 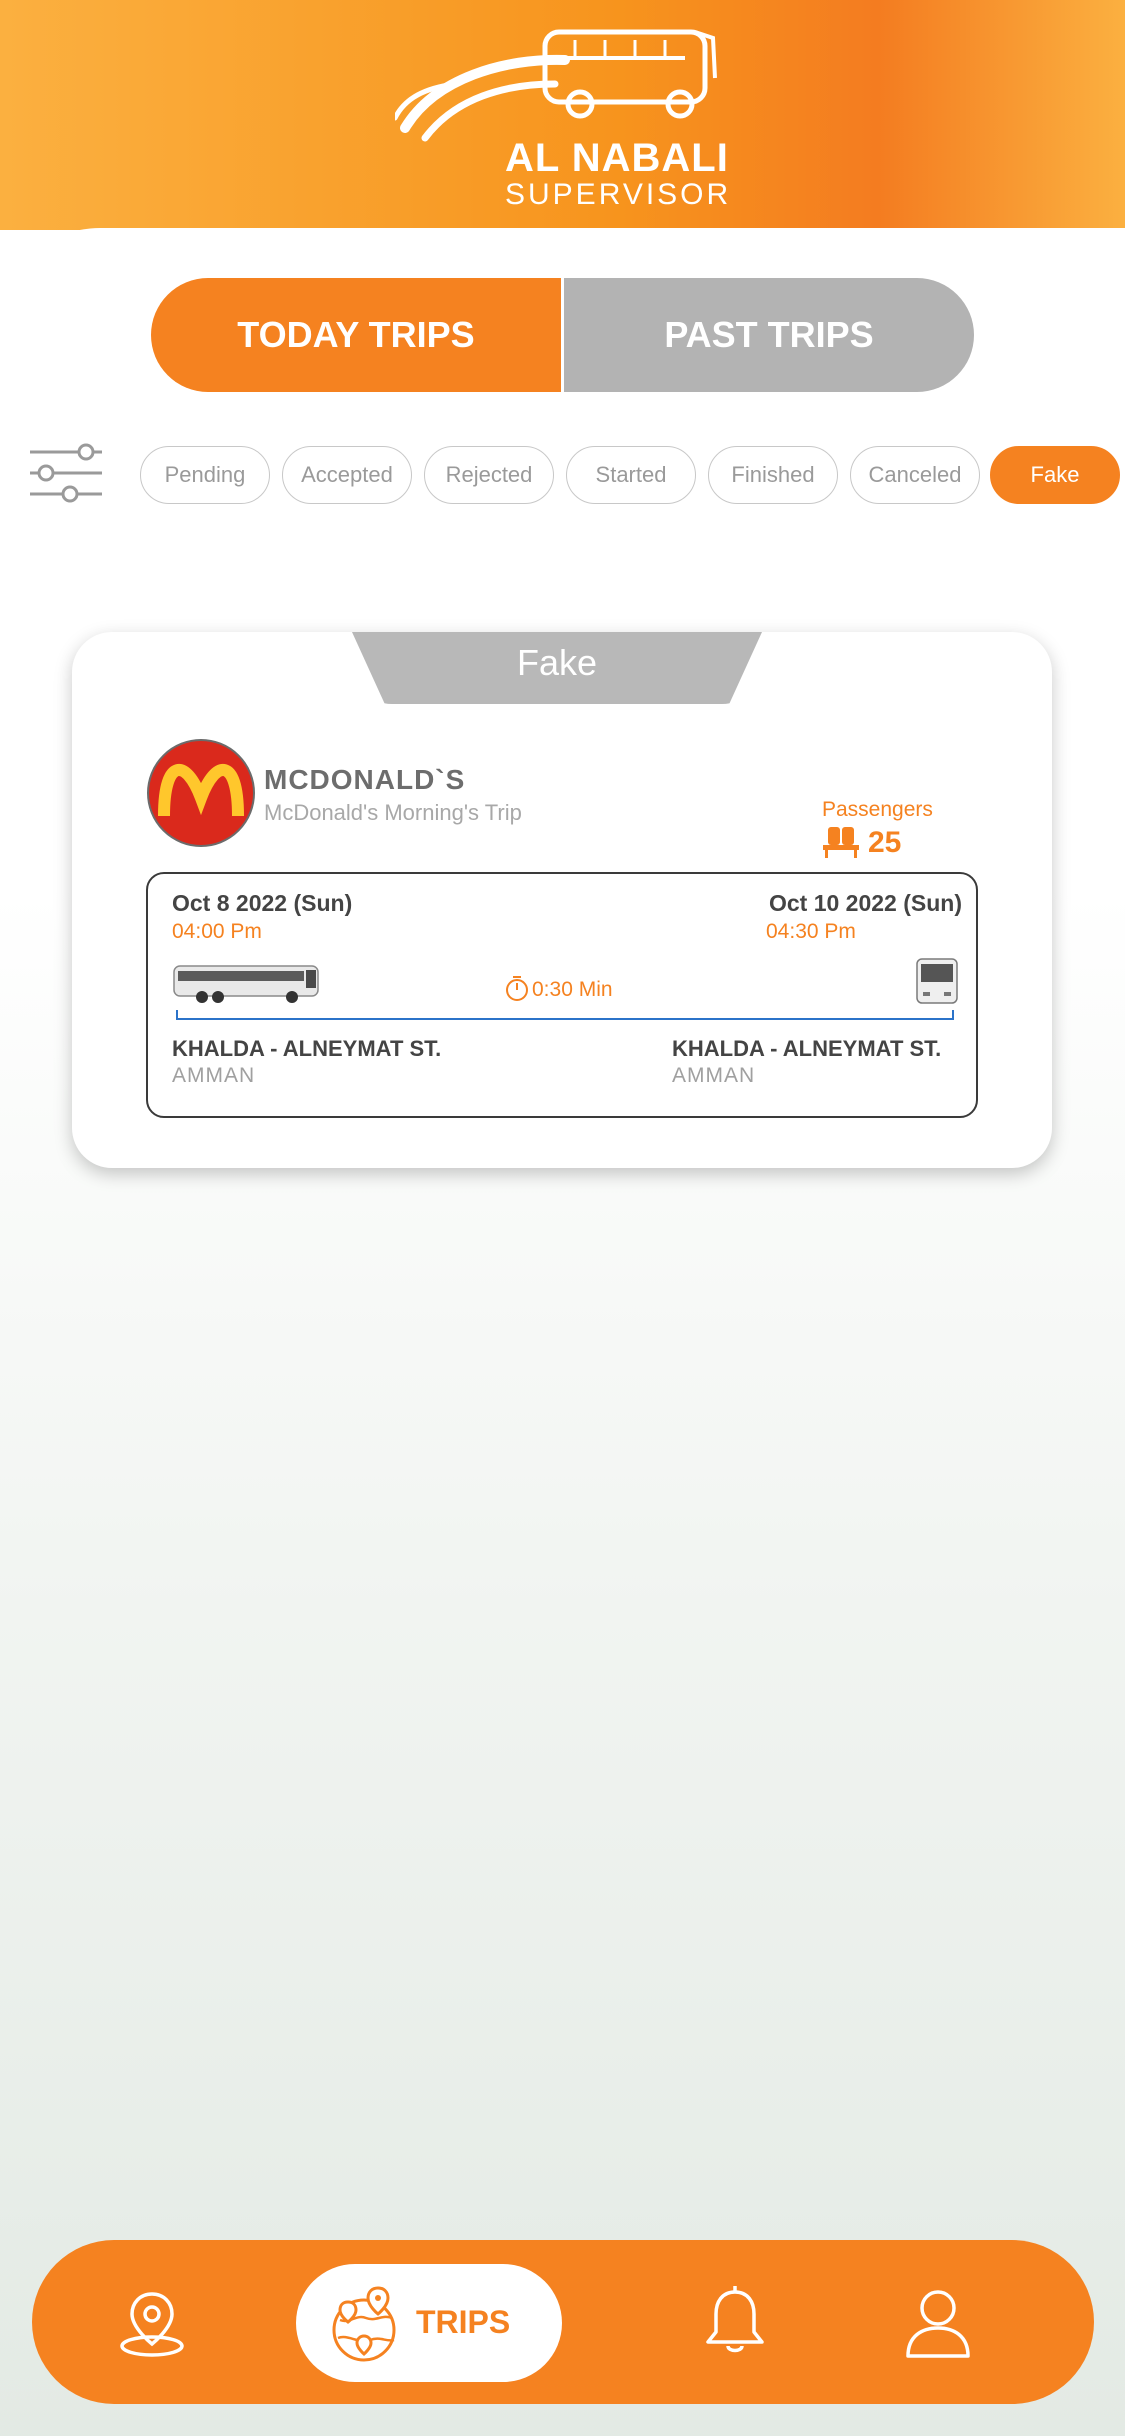 What do you see at coordinates (631, 475) in the screenshot?
I see `filter-chip-started: Started` at bounding box center [631, 475].